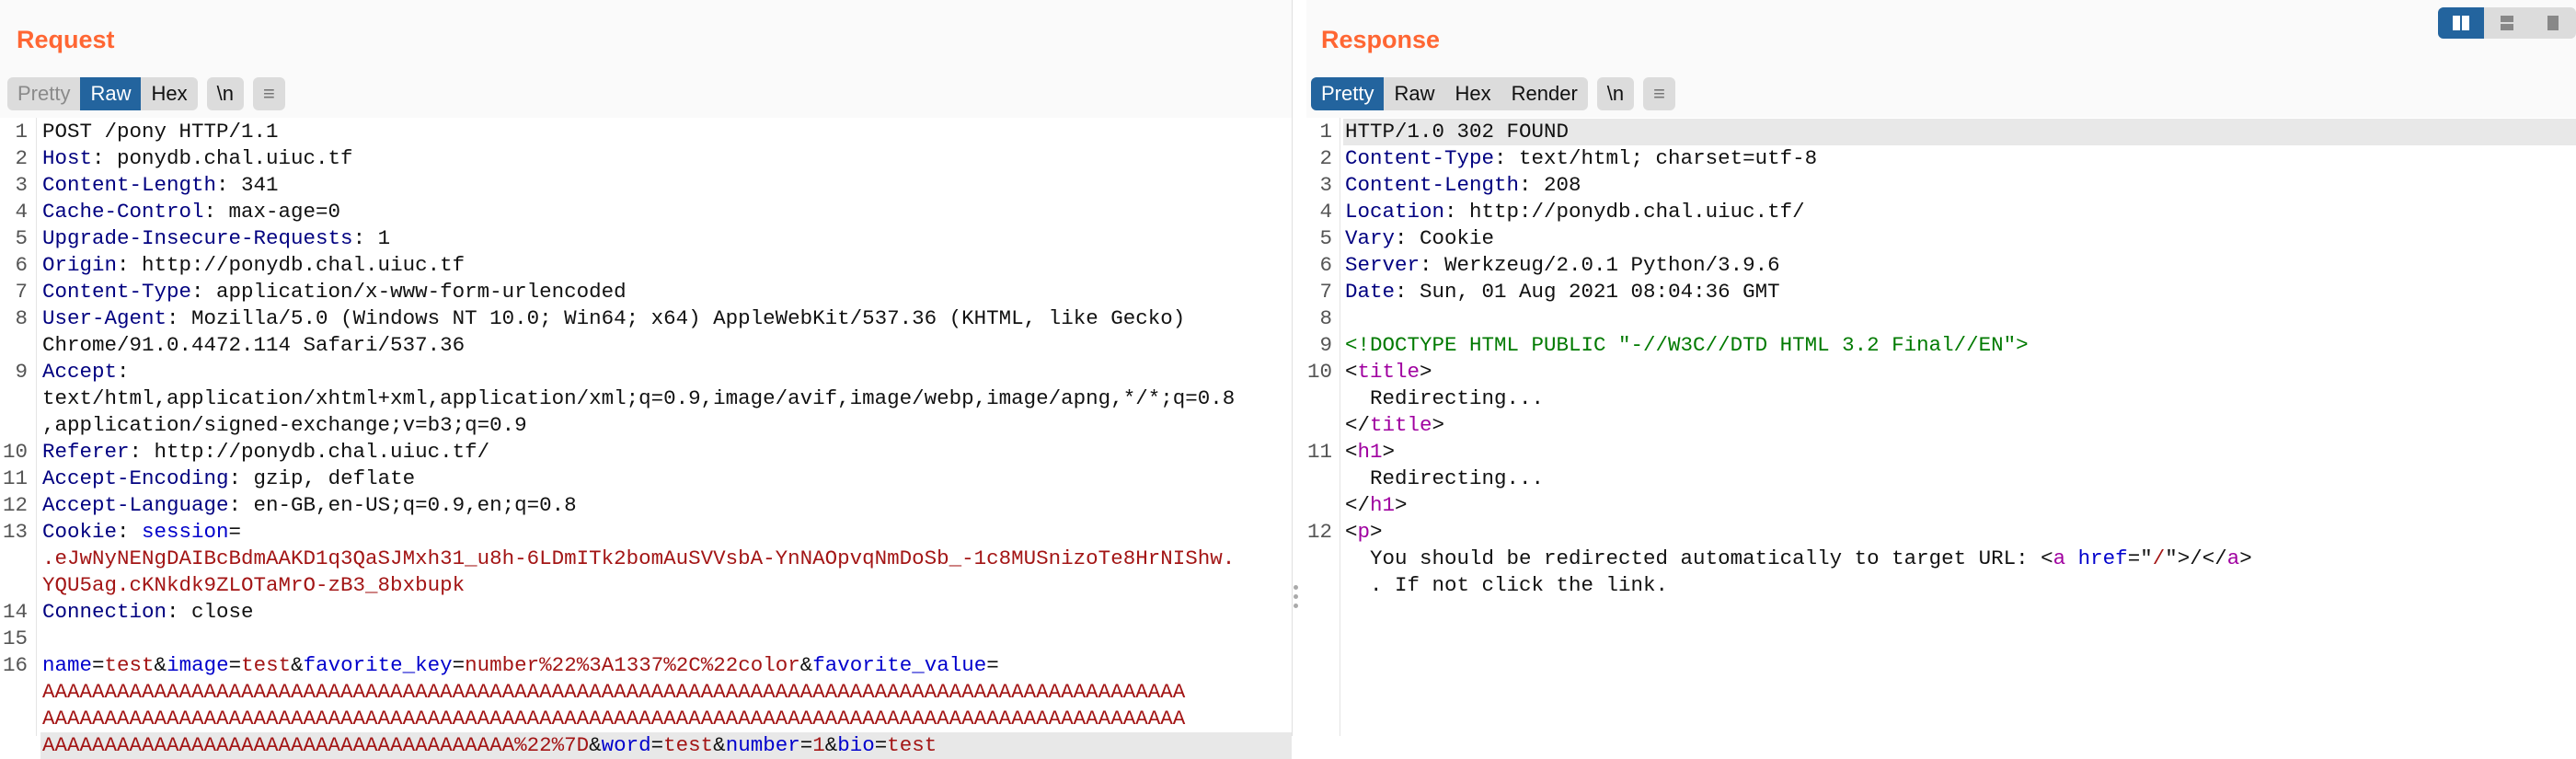 The image size is (2576, 759). What do you see at coordinates (666, 425) in the screenshot?
I see `code-line: ,application/signed-exchange;v=b3;q=0.9` at bounding box center [666, 425].